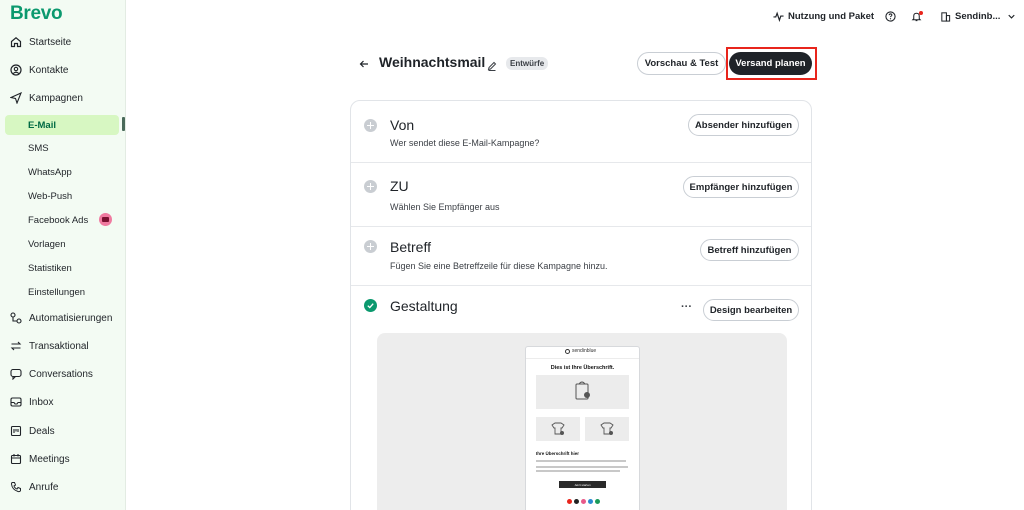  I want to click on sidebar-subitem-statistiken: Statistiken, so click(50, 268).